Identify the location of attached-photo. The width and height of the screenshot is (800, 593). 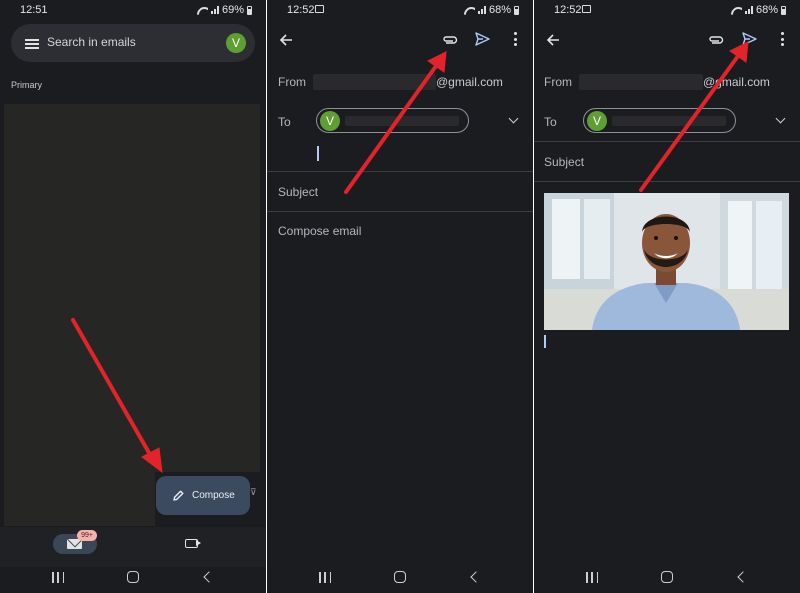
(666, 261).